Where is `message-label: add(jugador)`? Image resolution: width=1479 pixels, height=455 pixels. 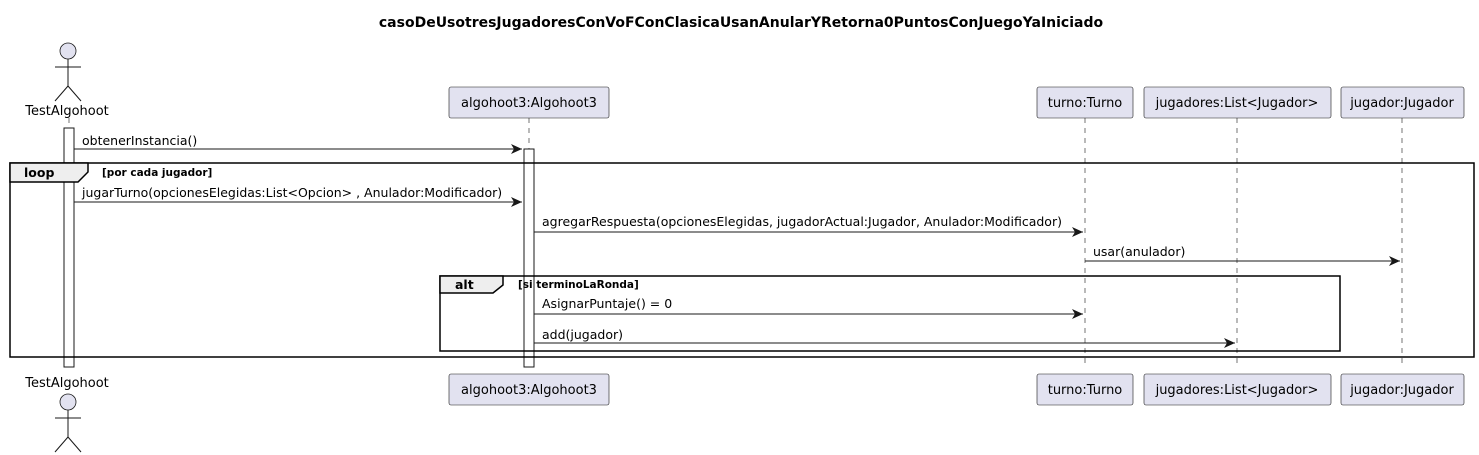
message-label: add(jugador) is located at coordinates (582, 334).